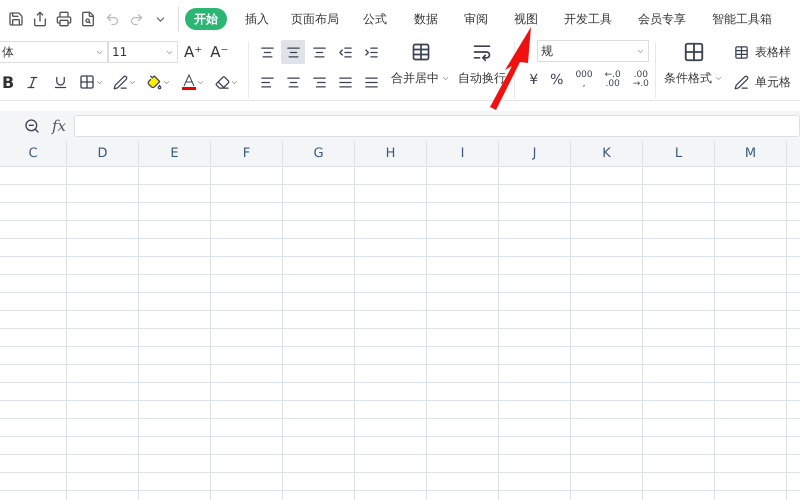 The width and height of the screenshot is (800, 500). What do you see at coordinates (193, 52) in the screenshot?
I see `grow-font-button: A⁺` at bounding box center [193, 52].